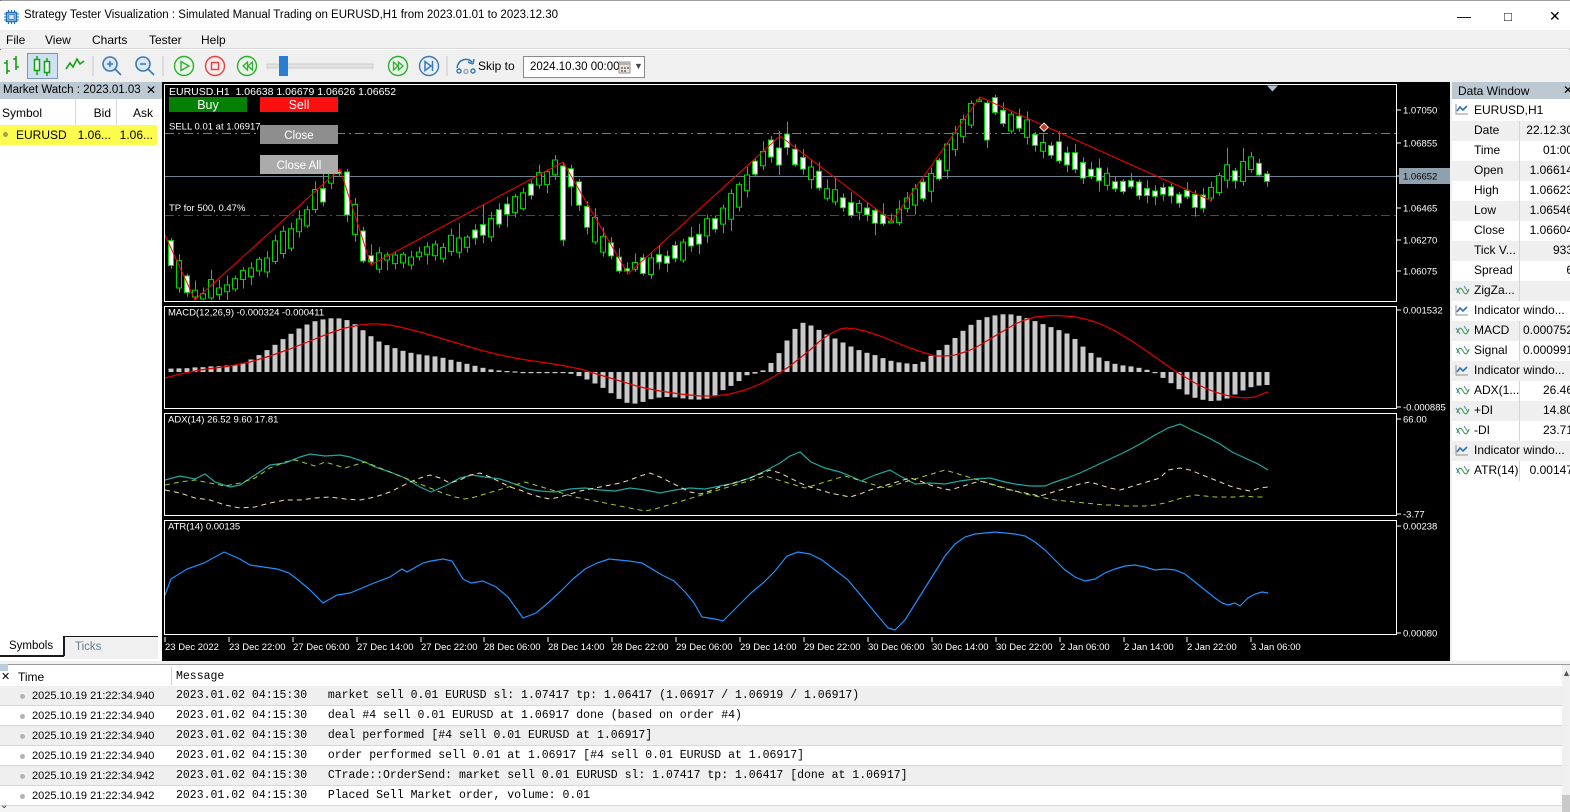 This screenshot has height=812, width=1570. What do you see at coordinates (204, 527) in the screenshot?
I see `svg-text: ATR(14) 0.00135` at bounding box center [204, 527].